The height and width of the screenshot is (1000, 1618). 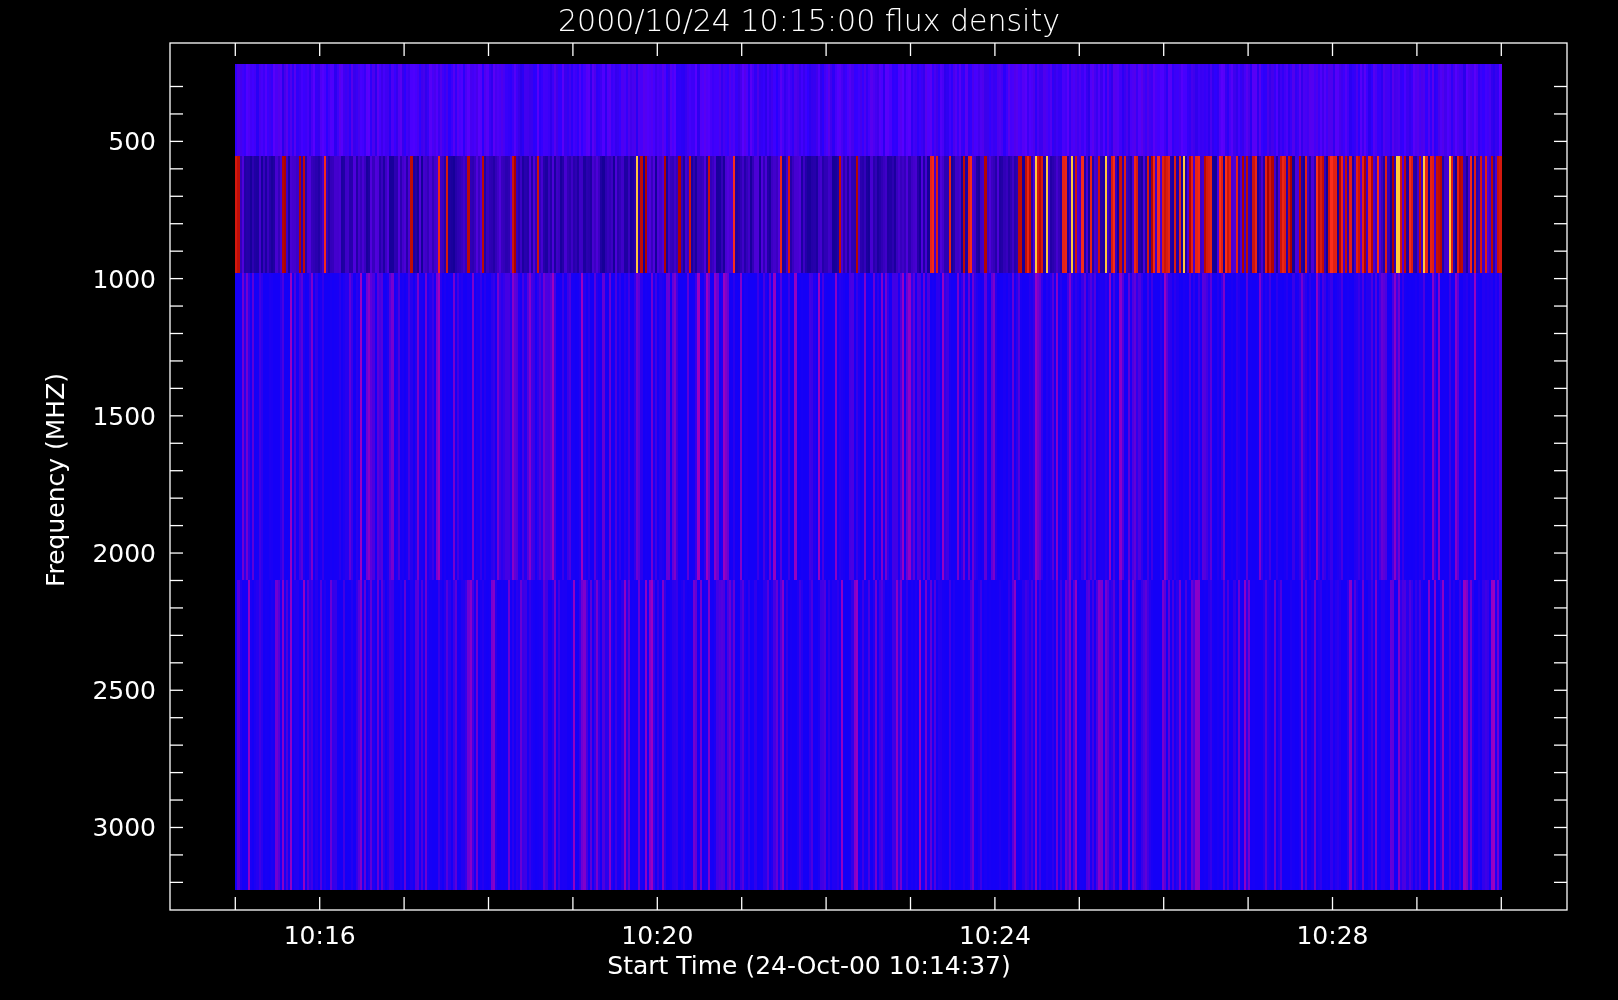 I want to click on axis-tick-label: 10:24, so click(x=994, y=935).